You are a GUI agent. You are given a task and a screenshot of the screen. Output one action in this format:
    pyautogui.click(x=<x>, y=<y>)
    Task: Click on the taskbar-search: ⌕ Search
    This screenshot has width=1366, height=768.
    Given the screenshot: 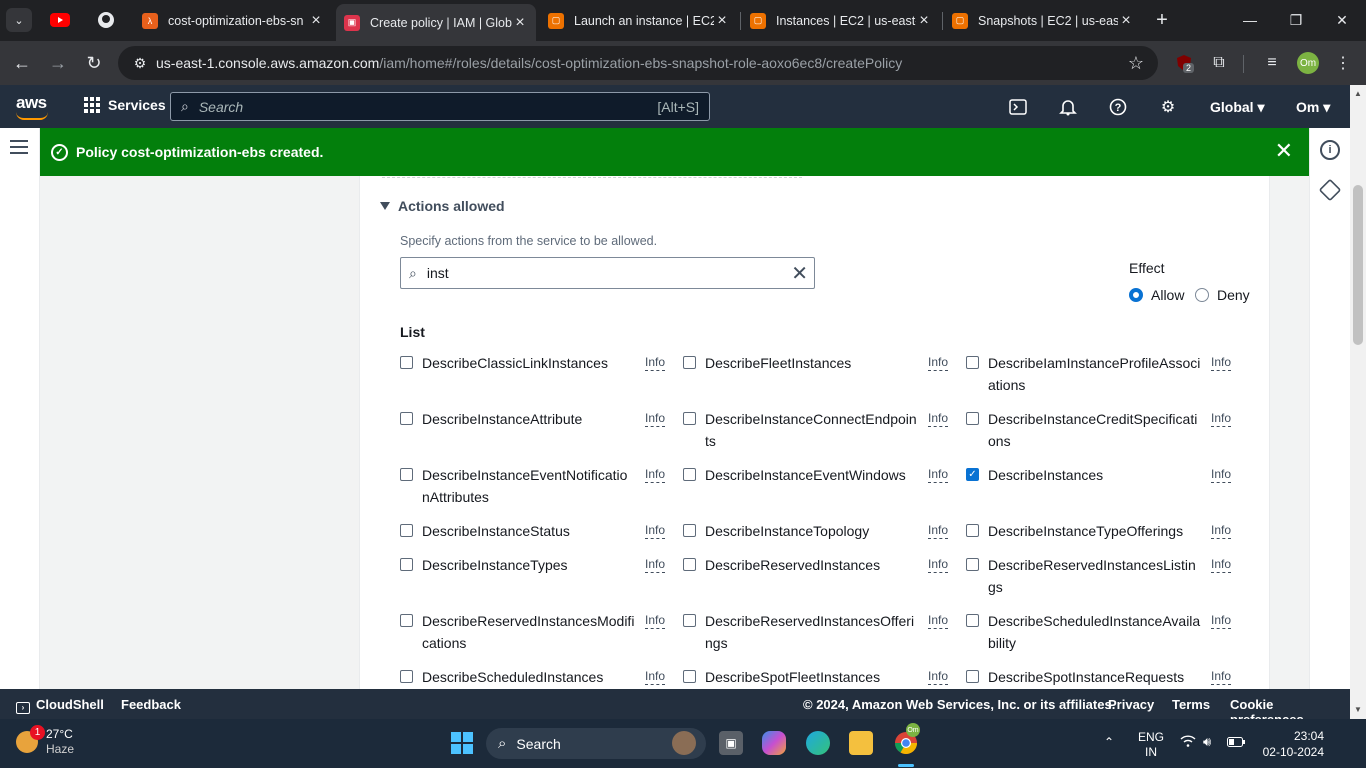 What is the action you would take?
    pyautogui.click(x=596, y=743)
    